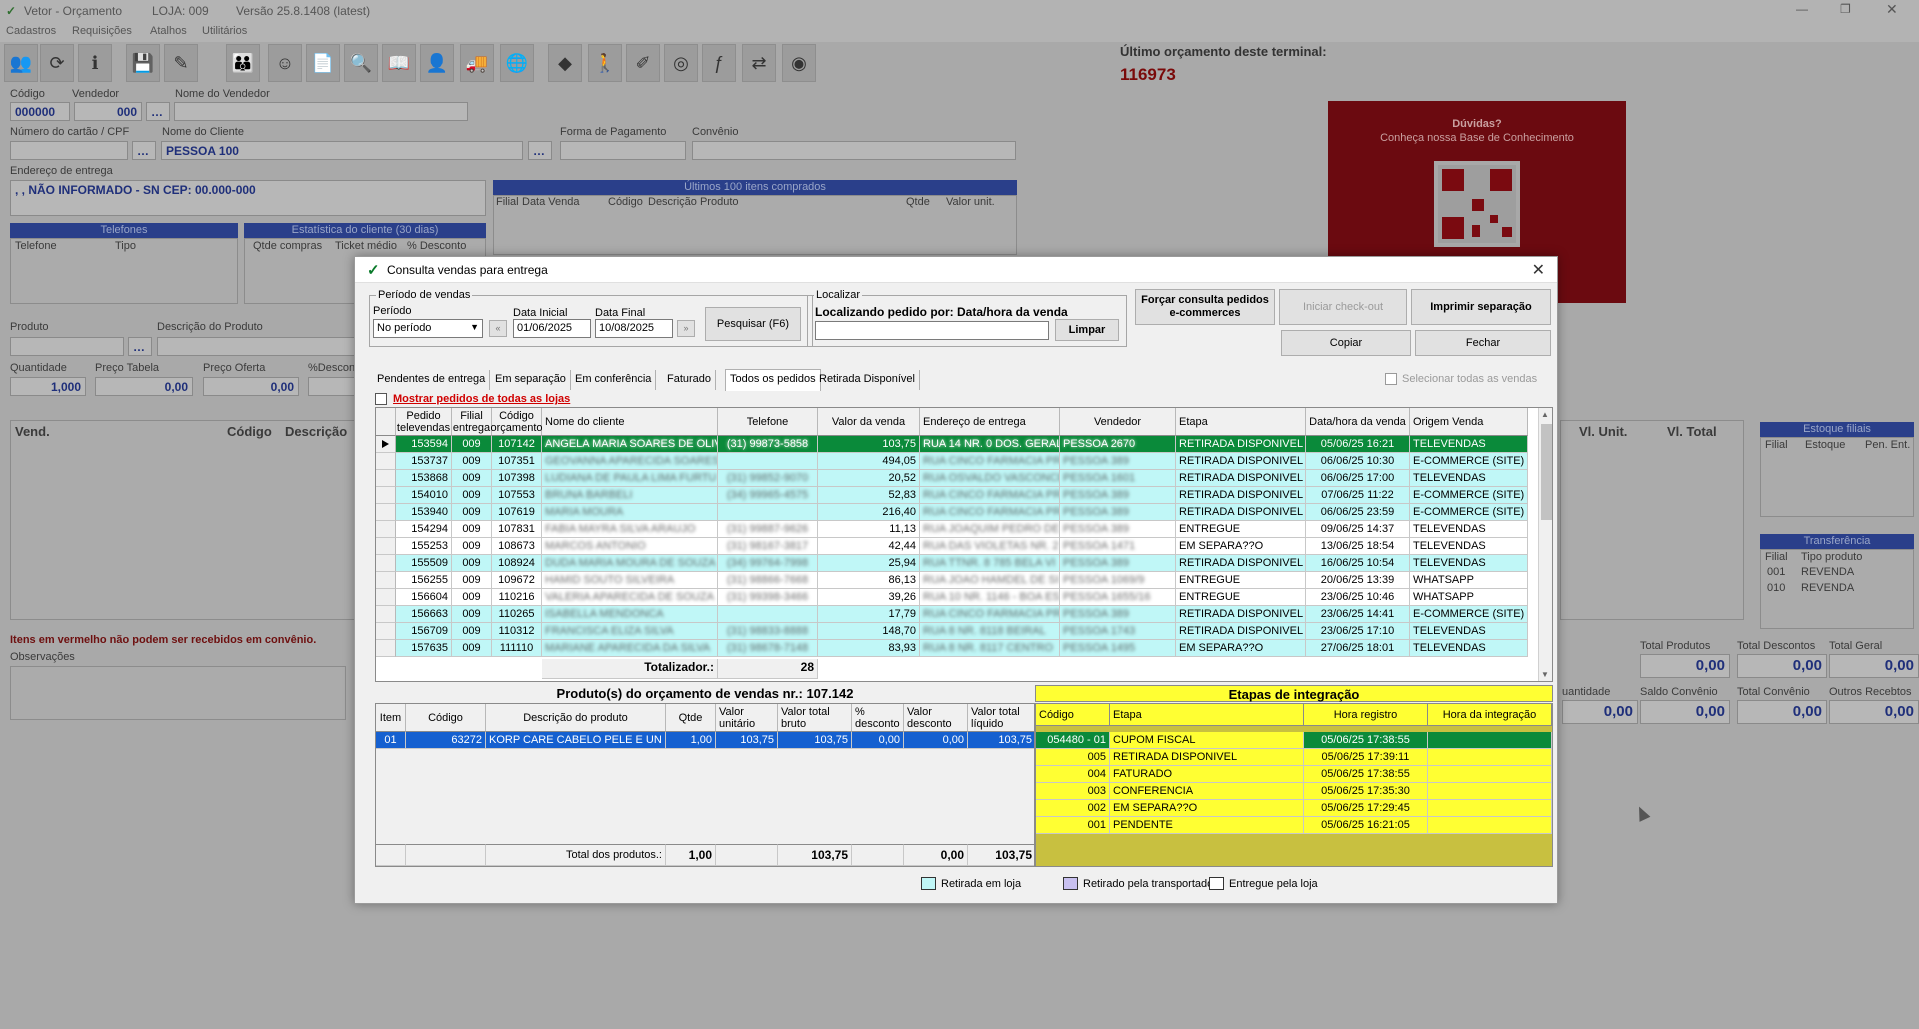 Image resolution: width=1919 pixels, height=1029 pixels. I want to click on etapa-row: 005 RETIRADA DISPONIVEL 05/06/25 17:39:11, so click(1294, 757).